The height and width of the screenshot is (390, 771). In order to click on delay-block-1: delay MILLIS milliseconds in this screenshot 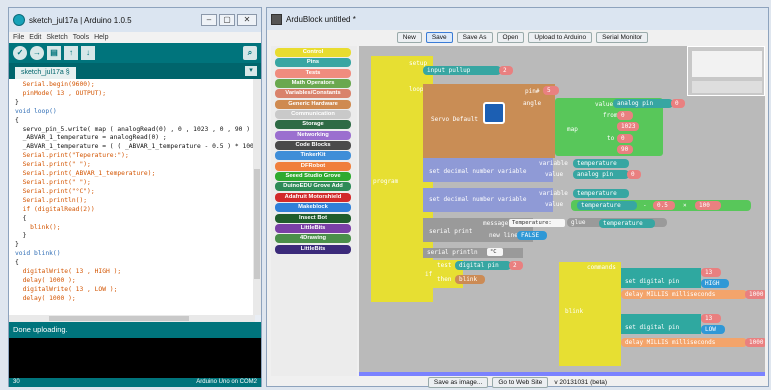, I will do `click(684, 294)`.